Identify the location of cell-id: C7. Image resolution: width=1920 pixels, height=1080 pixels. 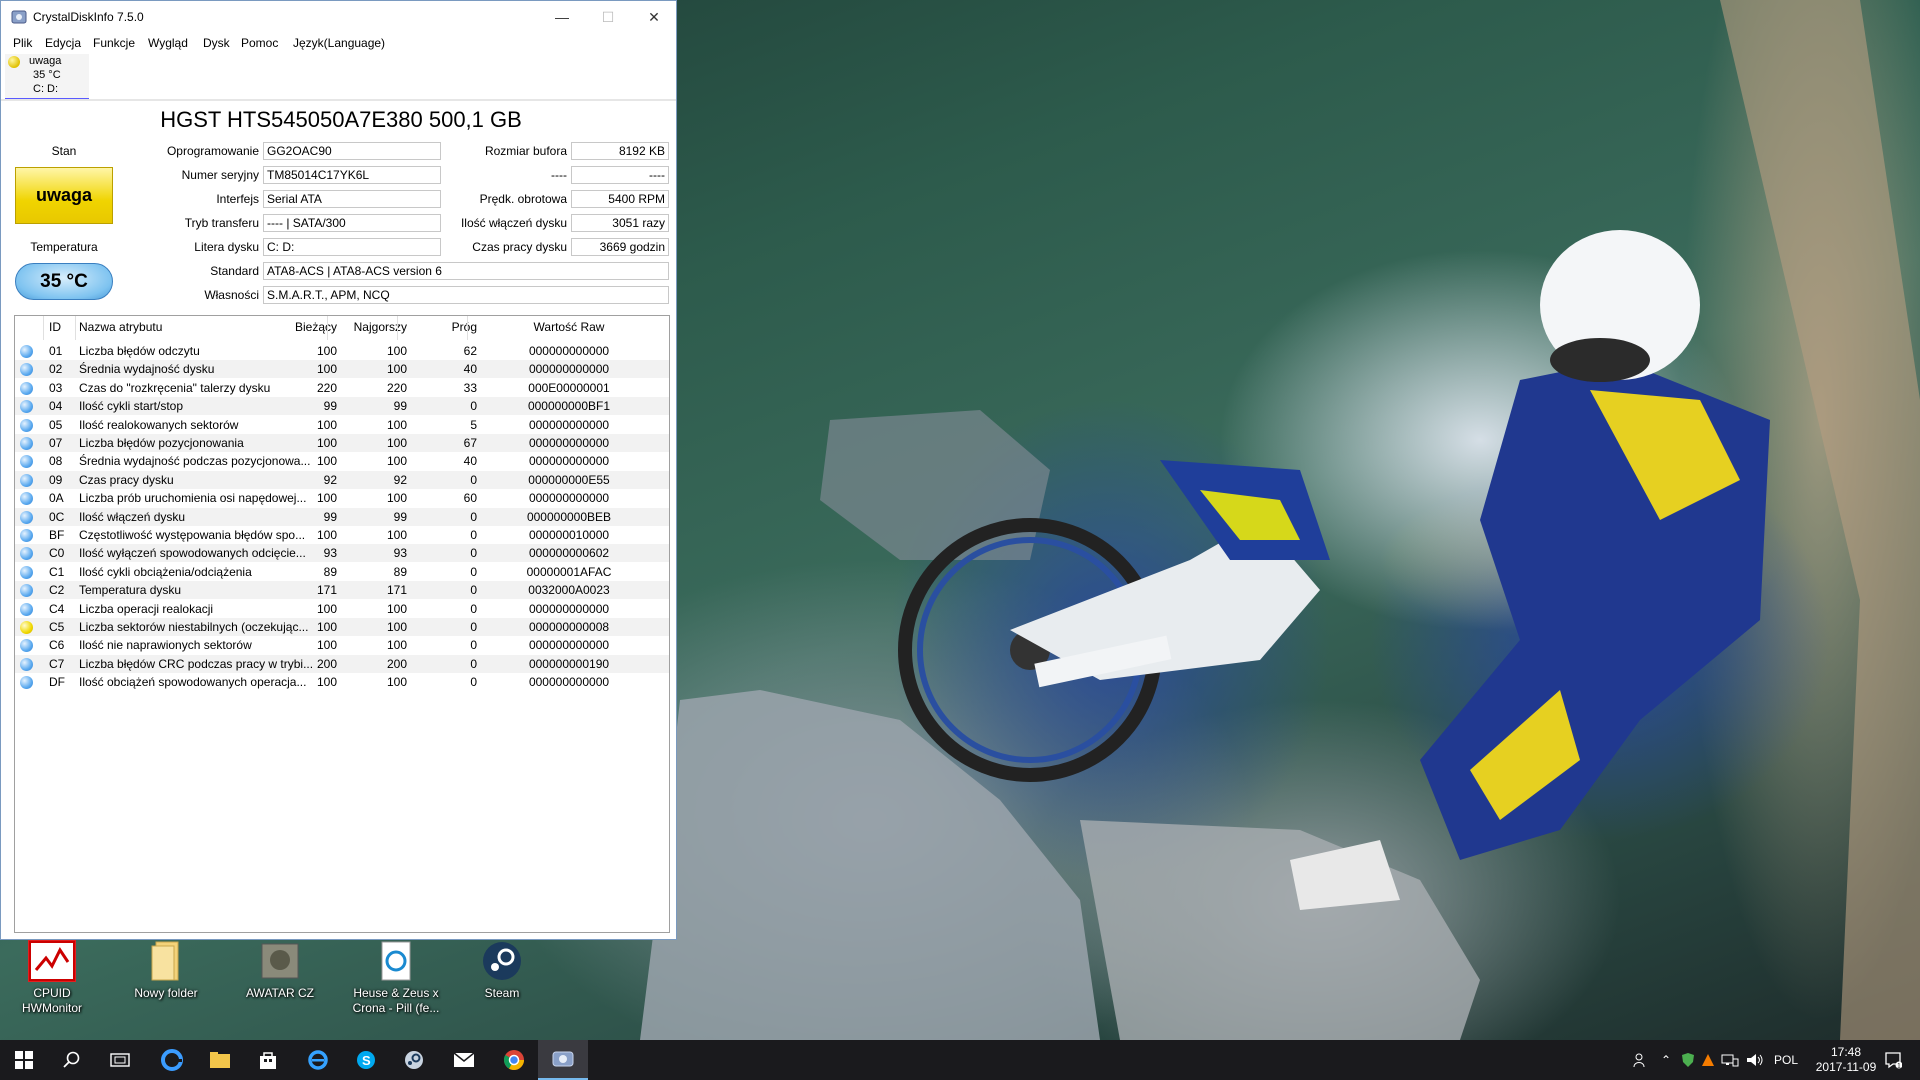
(57, 663).